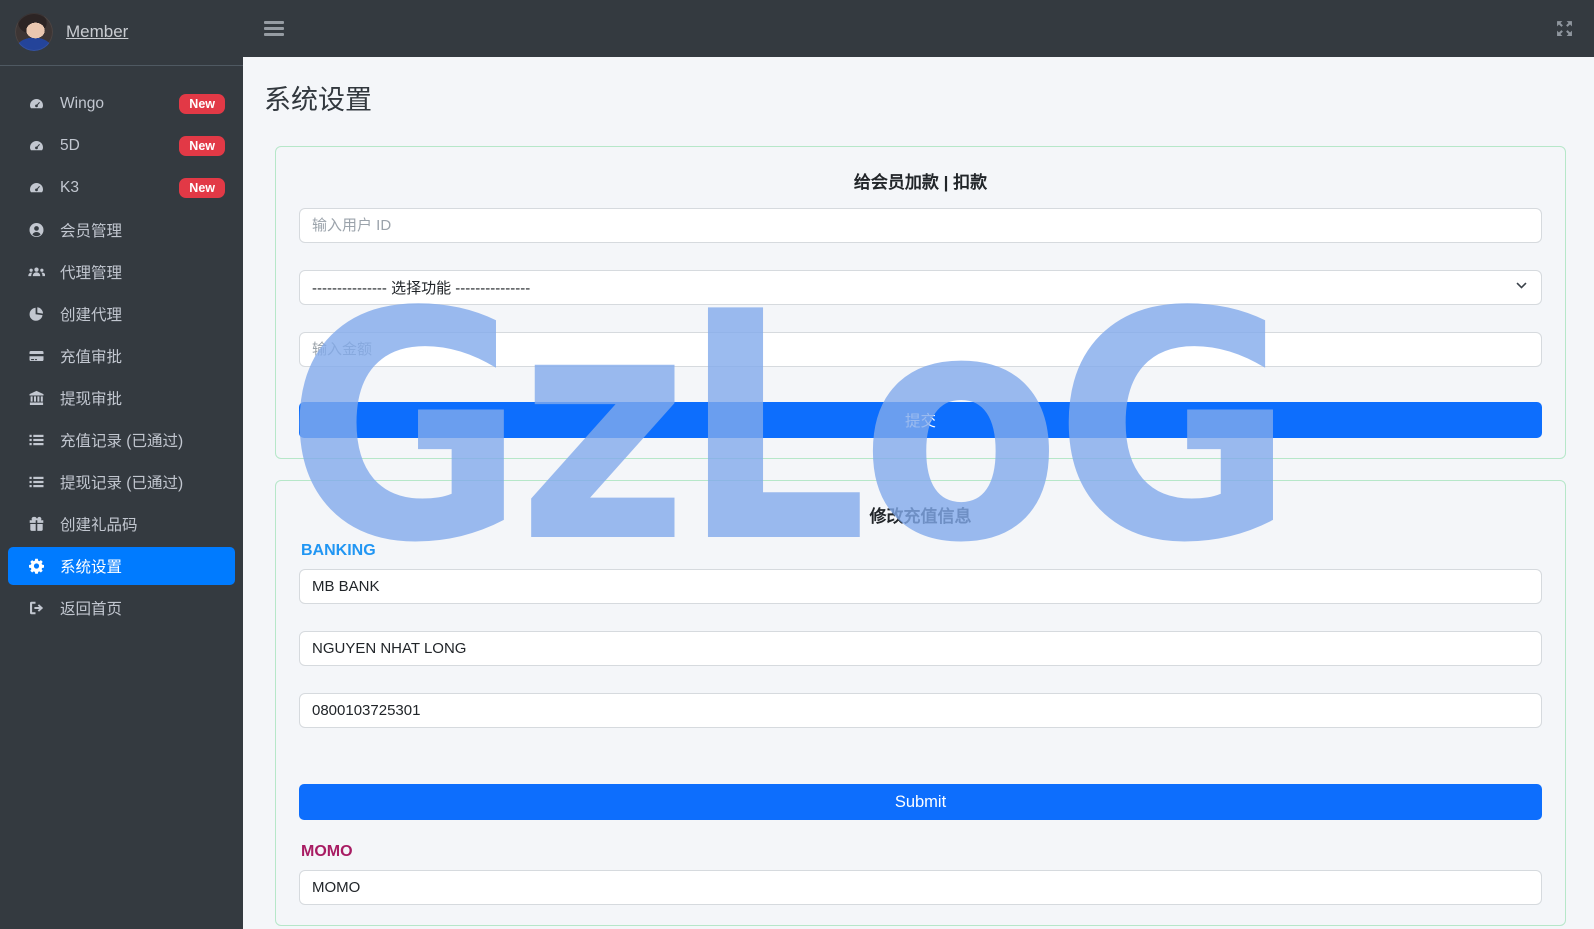 Image resolution: width=1594 pixels, height=929 pixels. What do you see at coordinates (36, 272) in the screenshot?
I see `users-icon` at bounding box center [36, 272].